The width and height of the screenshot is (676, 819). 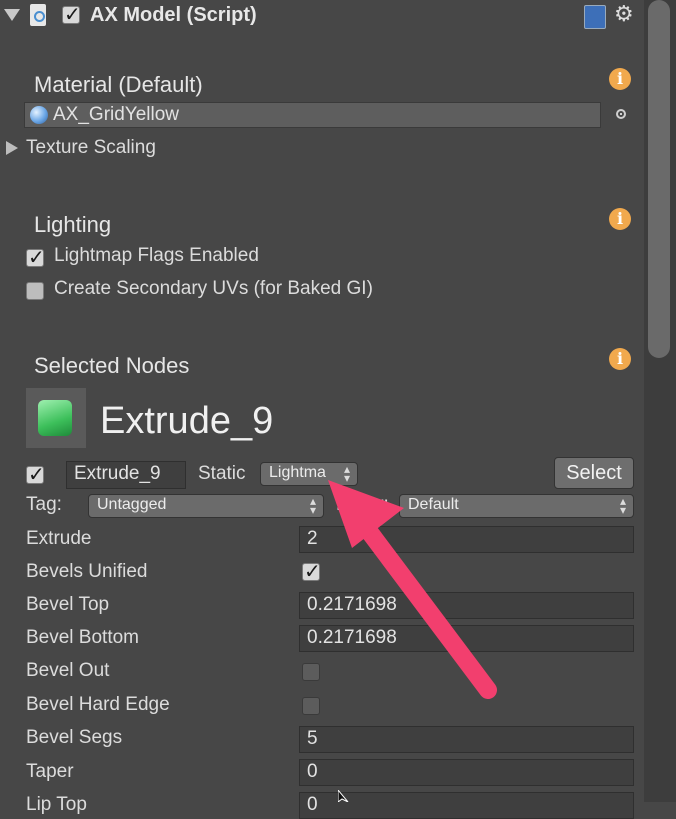 What do you see at coordinates (343, 796) in the screenshot?
I see `mouse-cursor-icon` at bounding box center [343, 796].